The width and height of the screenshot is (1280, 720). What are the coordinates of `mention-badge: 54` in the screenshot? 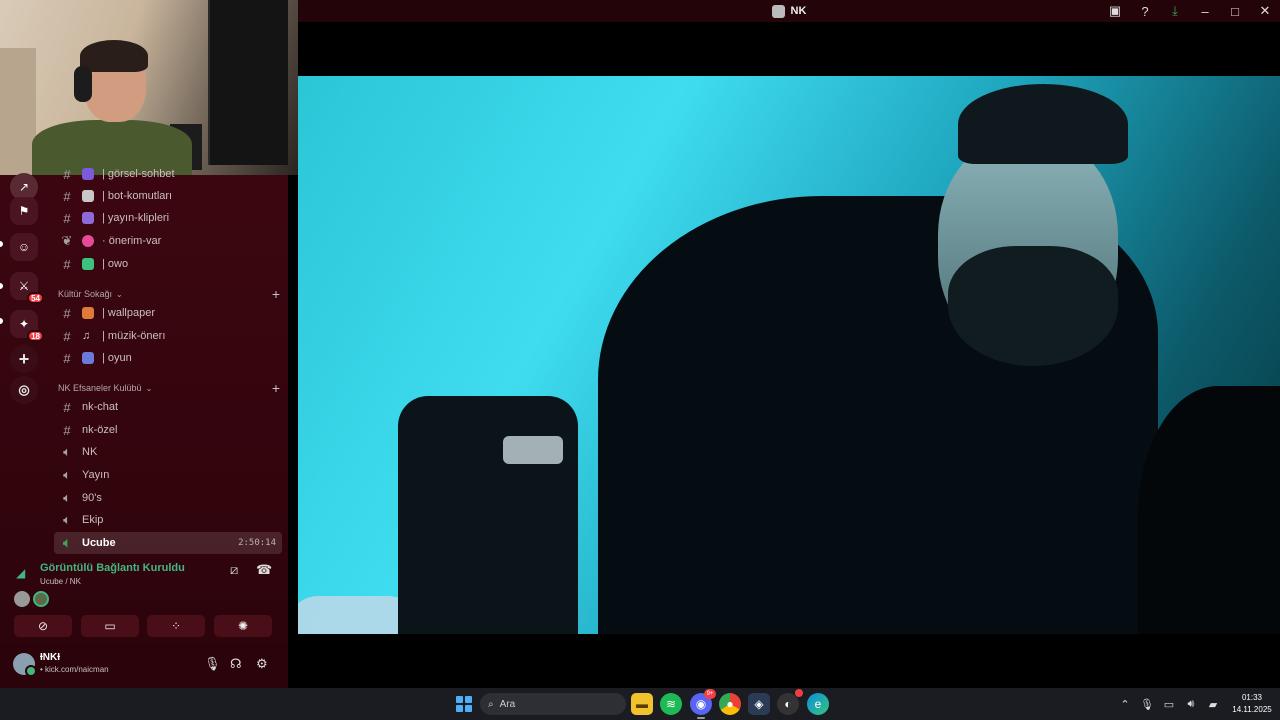 It's located at (35, 298).